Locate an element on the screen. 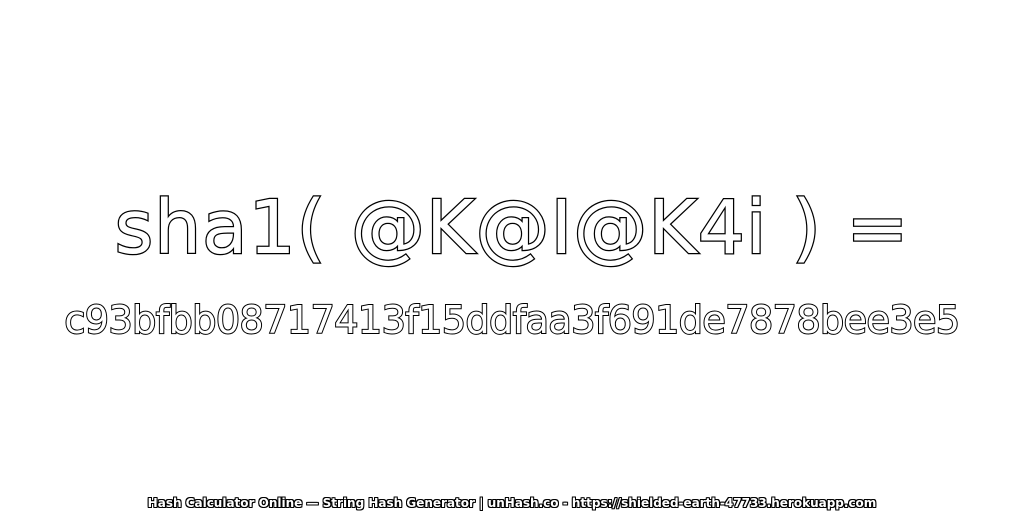 The height and width of the screenshot is (512, 1024). hash-expression: sha1( @K@I@K4i ) = is located at coordinates (511, 228).